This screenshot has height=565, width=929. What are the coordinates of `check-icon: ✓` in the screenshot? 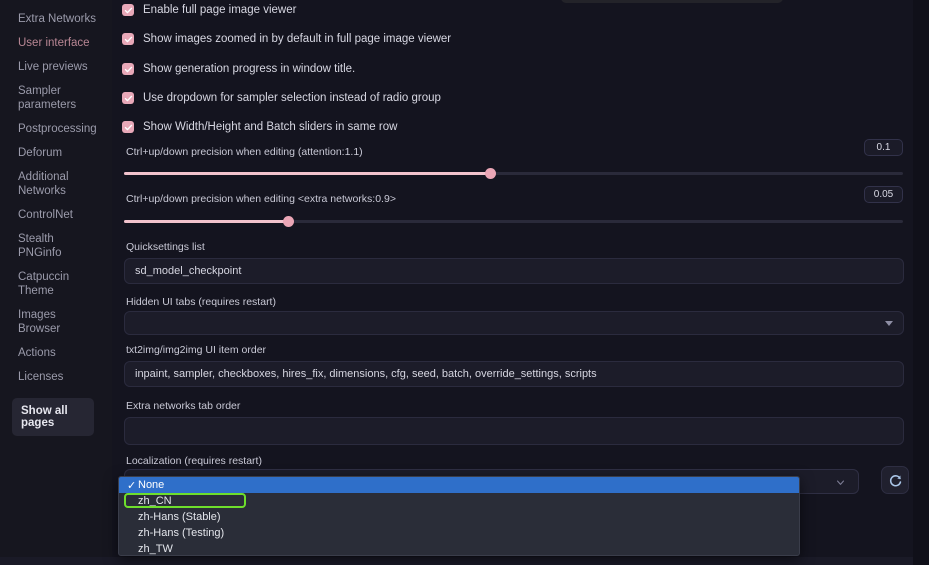 It's located at (132, 485).